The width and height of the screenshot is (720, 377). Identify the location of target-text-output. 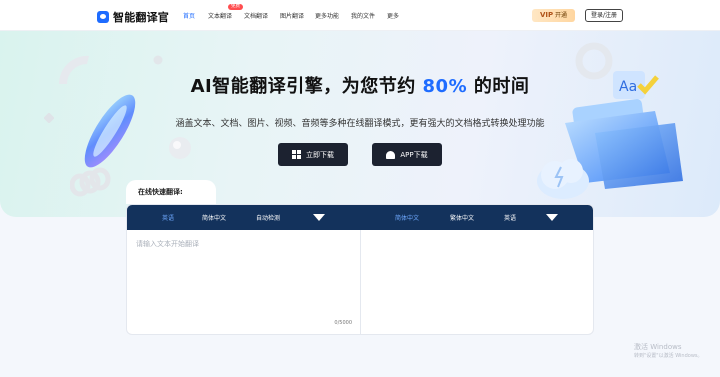
(477, 282).